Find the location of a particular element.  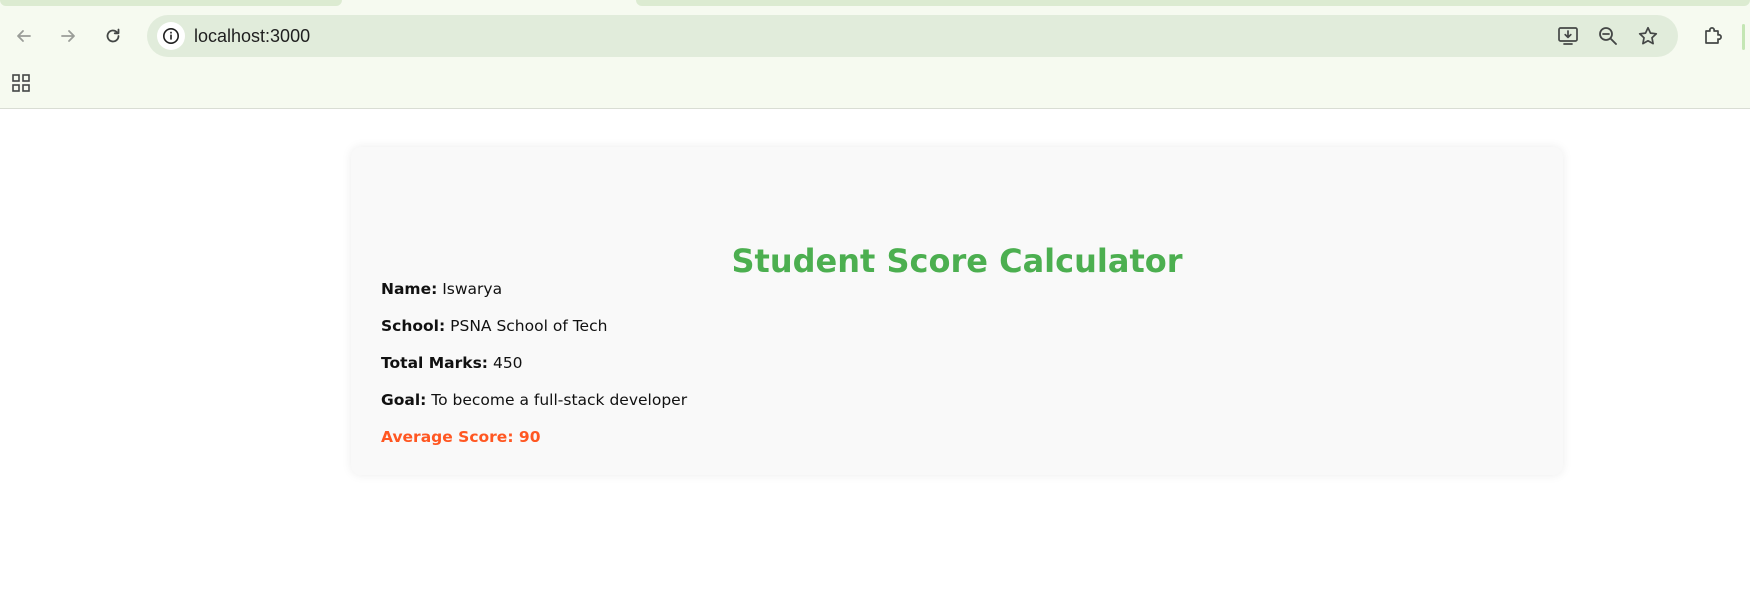

browser-toolbar: localhost:3000 is located at coordinates (875, 36).